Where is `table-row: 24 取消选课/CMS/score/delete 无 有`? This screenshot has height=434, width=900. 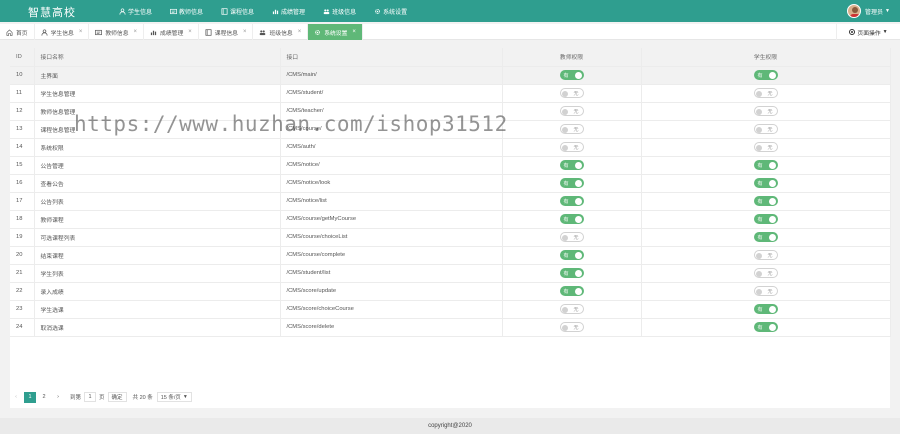
table-row: 24 取消选课/CMS/score/delete 无 有 is located at coordinates (450, 327).